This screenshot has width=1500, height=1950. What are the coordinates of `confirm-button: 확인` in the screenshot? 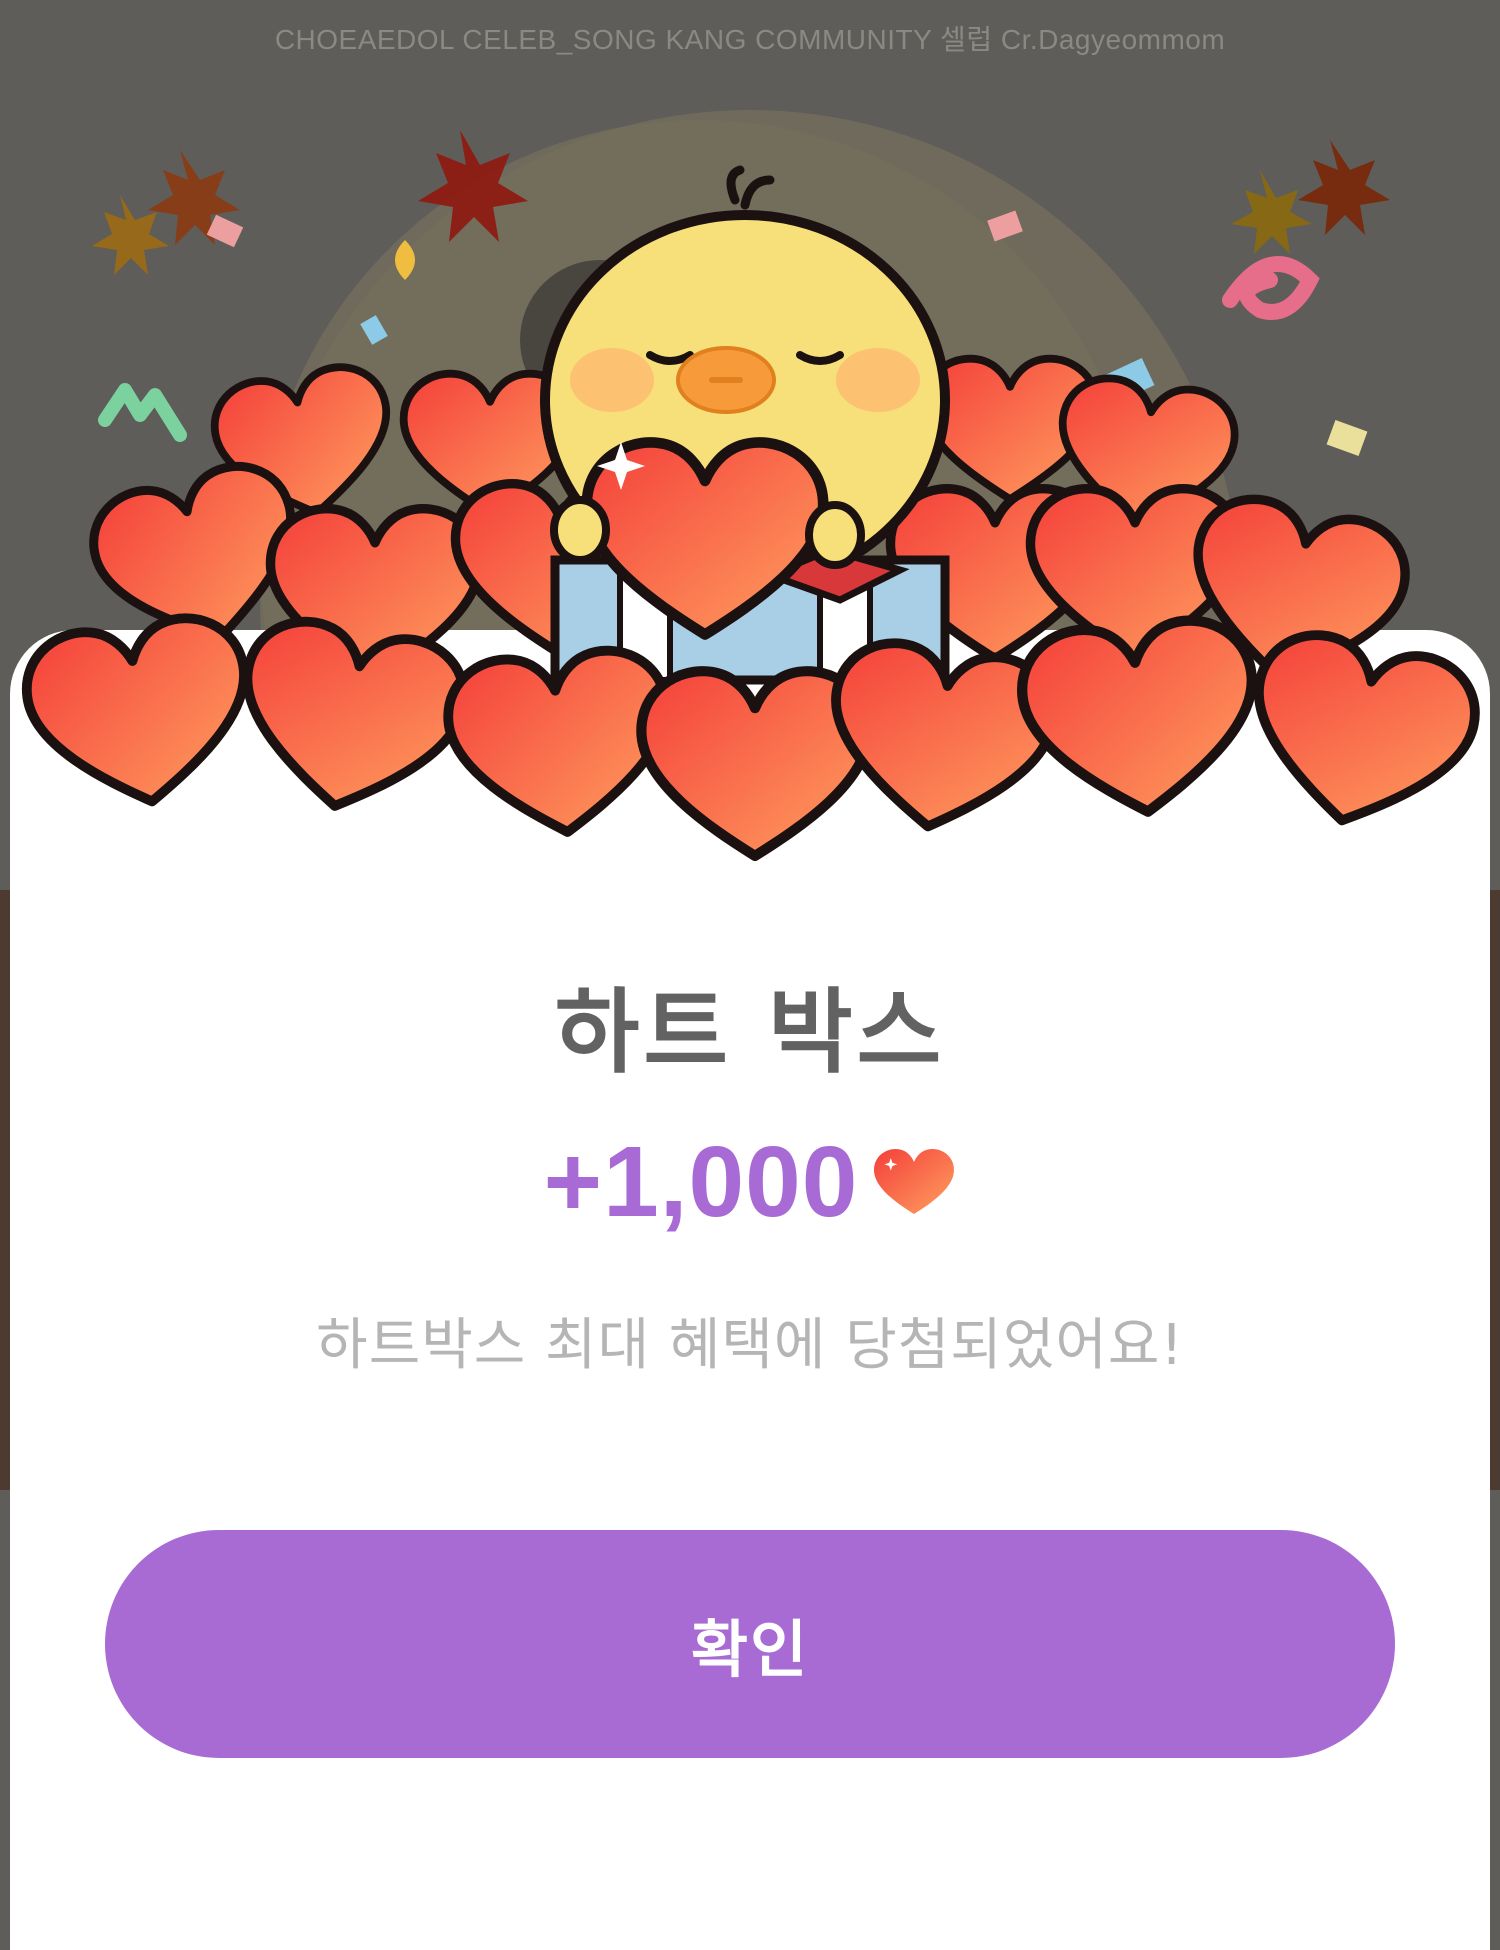 It's located at (750, 1644).